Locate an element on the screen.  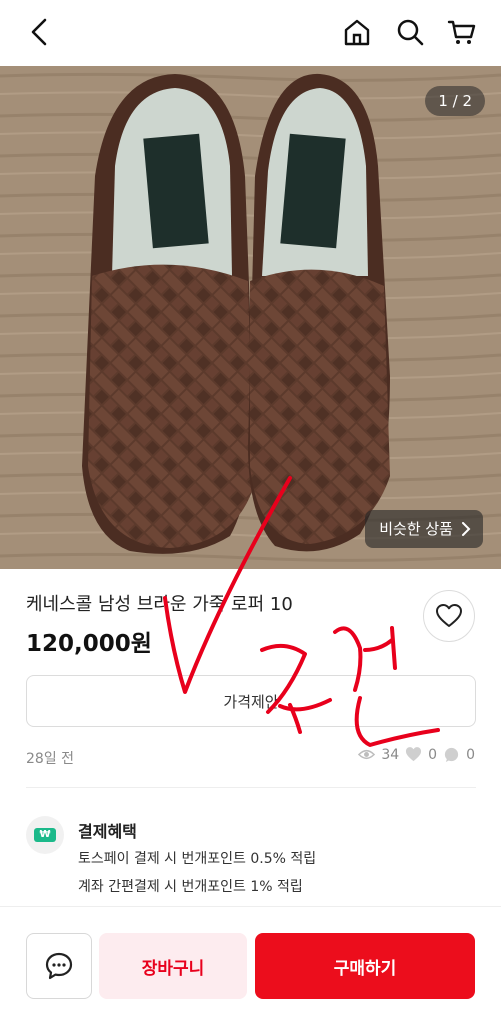
chevron-left-icon is located at coordinates (39, 32).